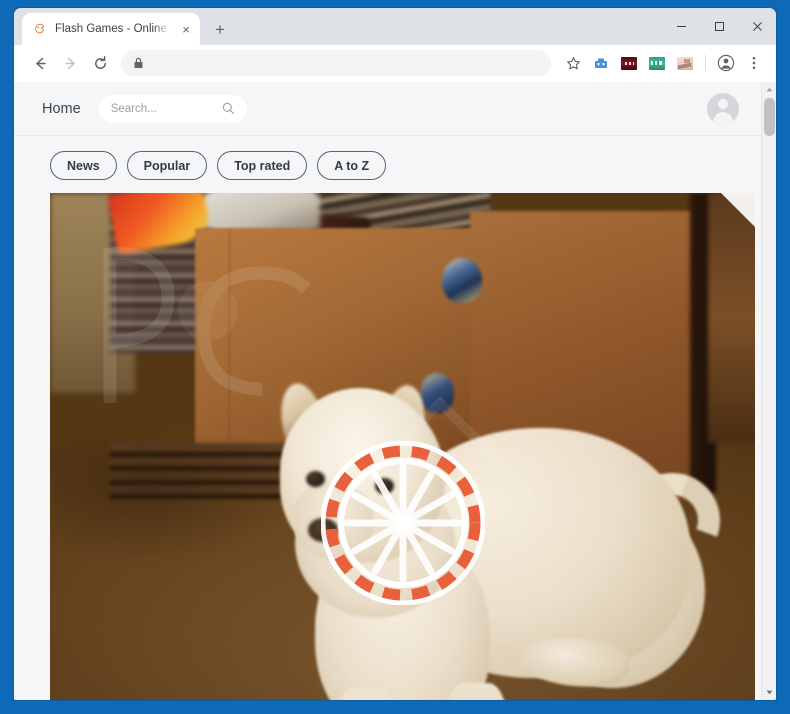 The image size is (790, 714). Describe the element at coordinates (228, 108) in the screenshot. I see `search-icon` at that location.